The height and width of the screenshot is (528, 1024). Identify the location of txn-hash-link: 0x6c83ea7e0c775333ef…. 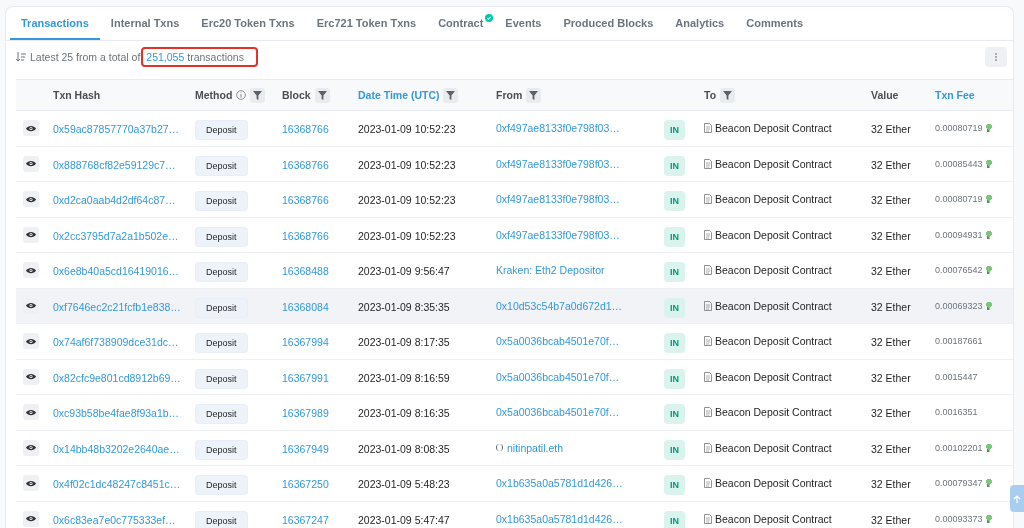
(114, 519).